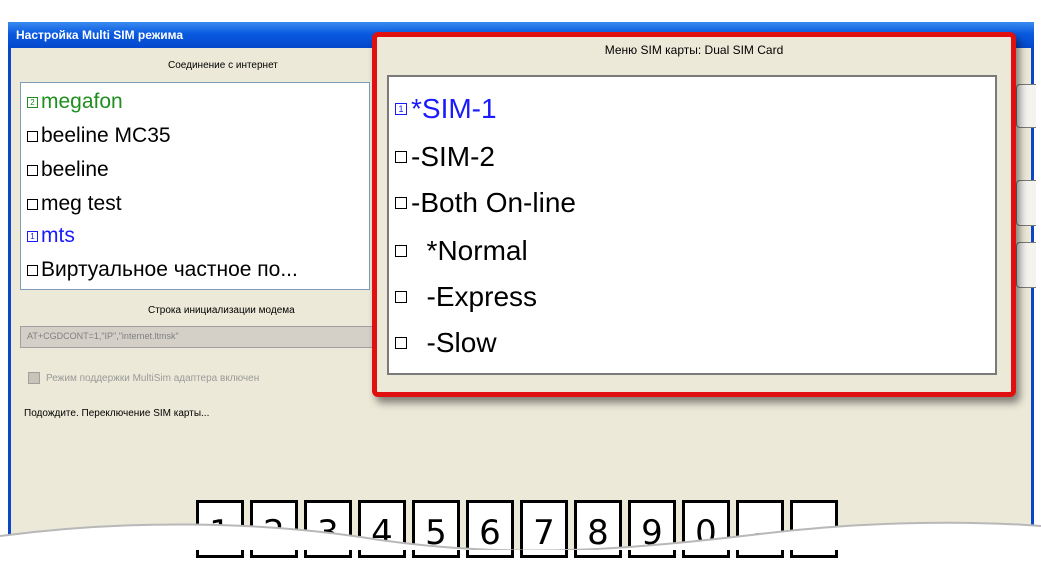 The image size is (1041, 563). Describe the element at coordinates (454, 108) in the screenshot. I see `menu-item-label: *SIM-1` at that location.